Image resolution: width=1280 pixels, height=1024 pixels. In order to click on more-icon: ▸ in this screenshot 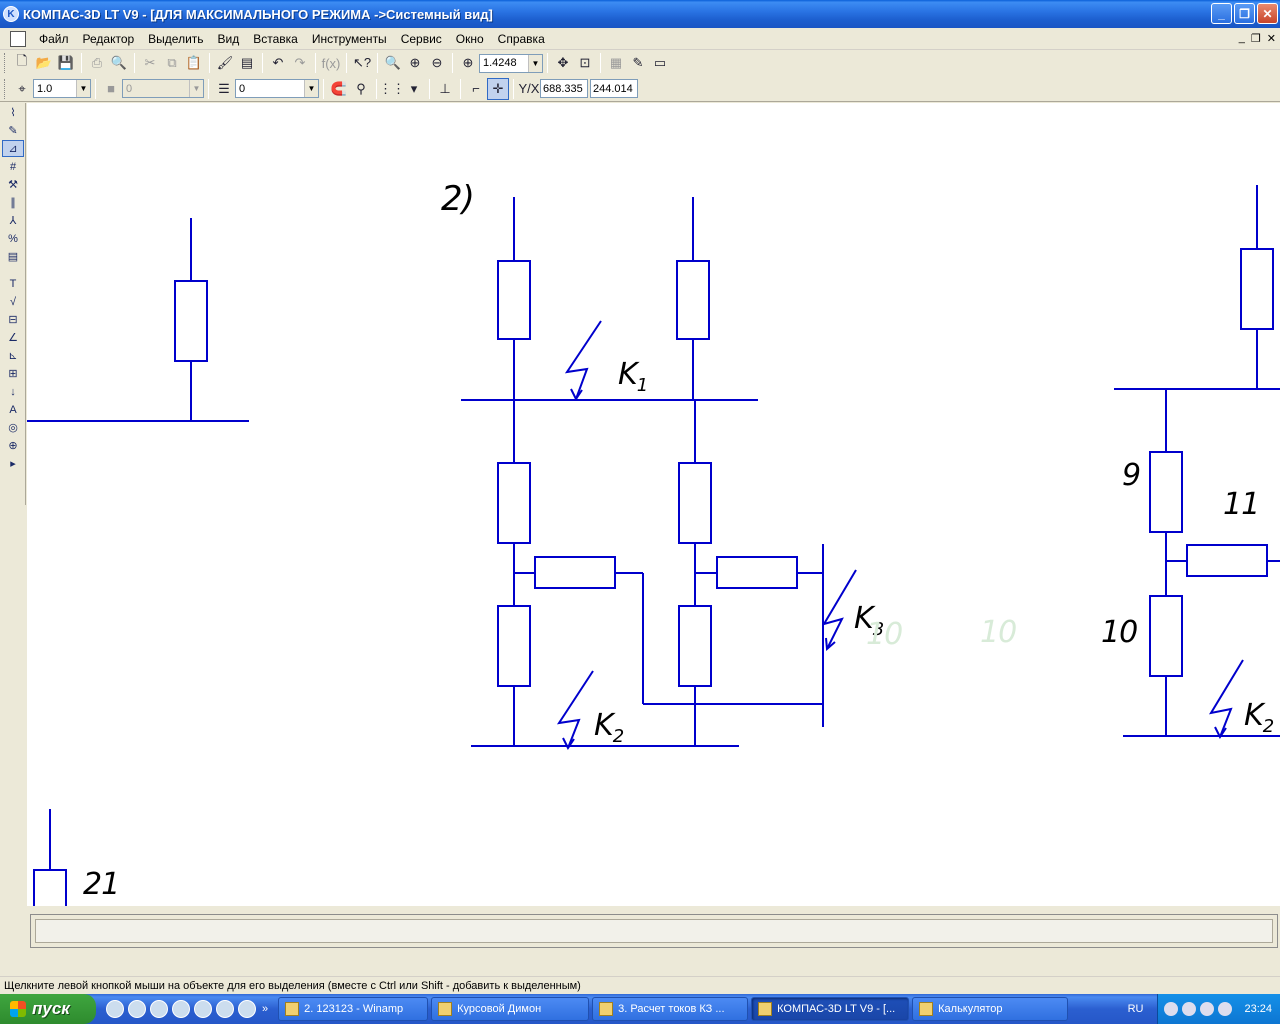, I will do `click(13, 463)`.